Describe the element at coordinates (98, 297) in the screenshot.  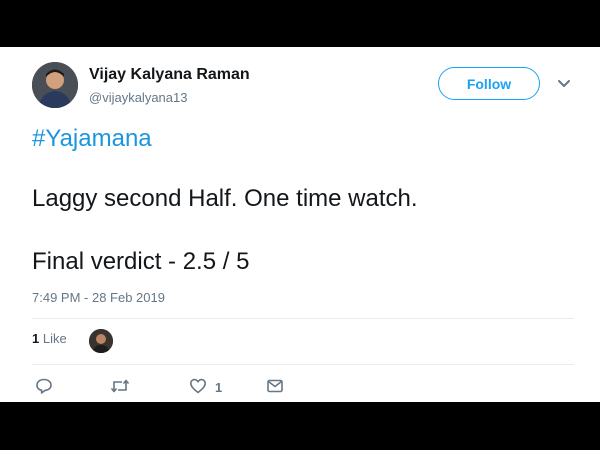
I see `tweet-timestamp: 7:49 PM - 28 Feb 2019` at that location.